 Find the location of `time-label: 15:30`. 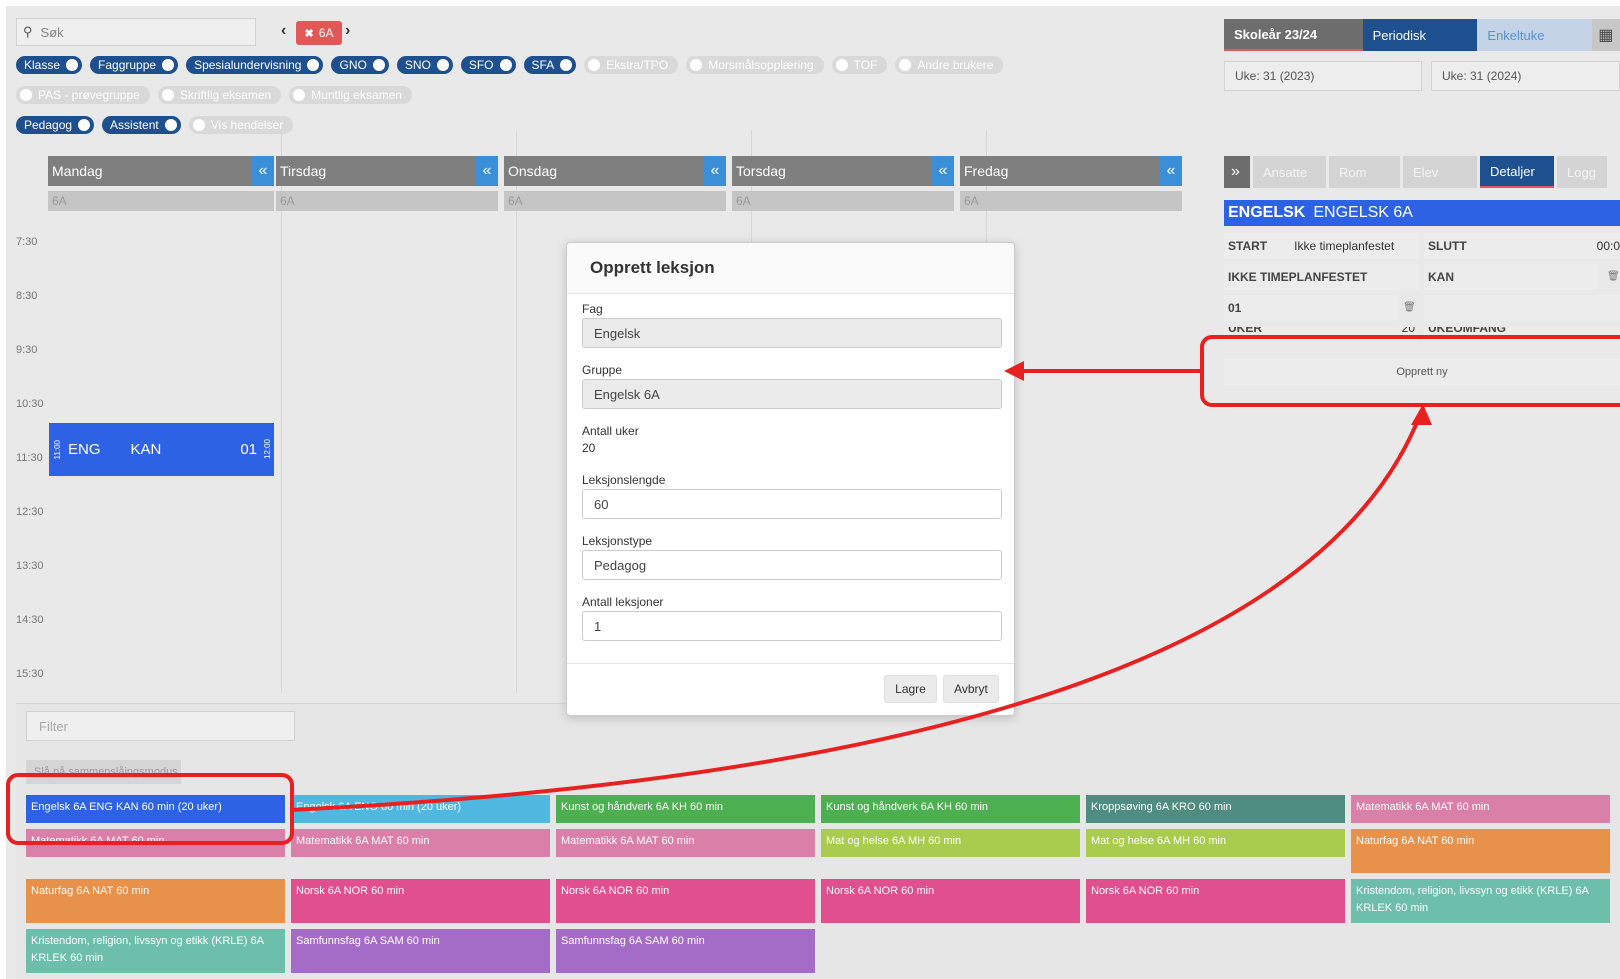

time-label: 15:30 is located at coordinates (30, 674).